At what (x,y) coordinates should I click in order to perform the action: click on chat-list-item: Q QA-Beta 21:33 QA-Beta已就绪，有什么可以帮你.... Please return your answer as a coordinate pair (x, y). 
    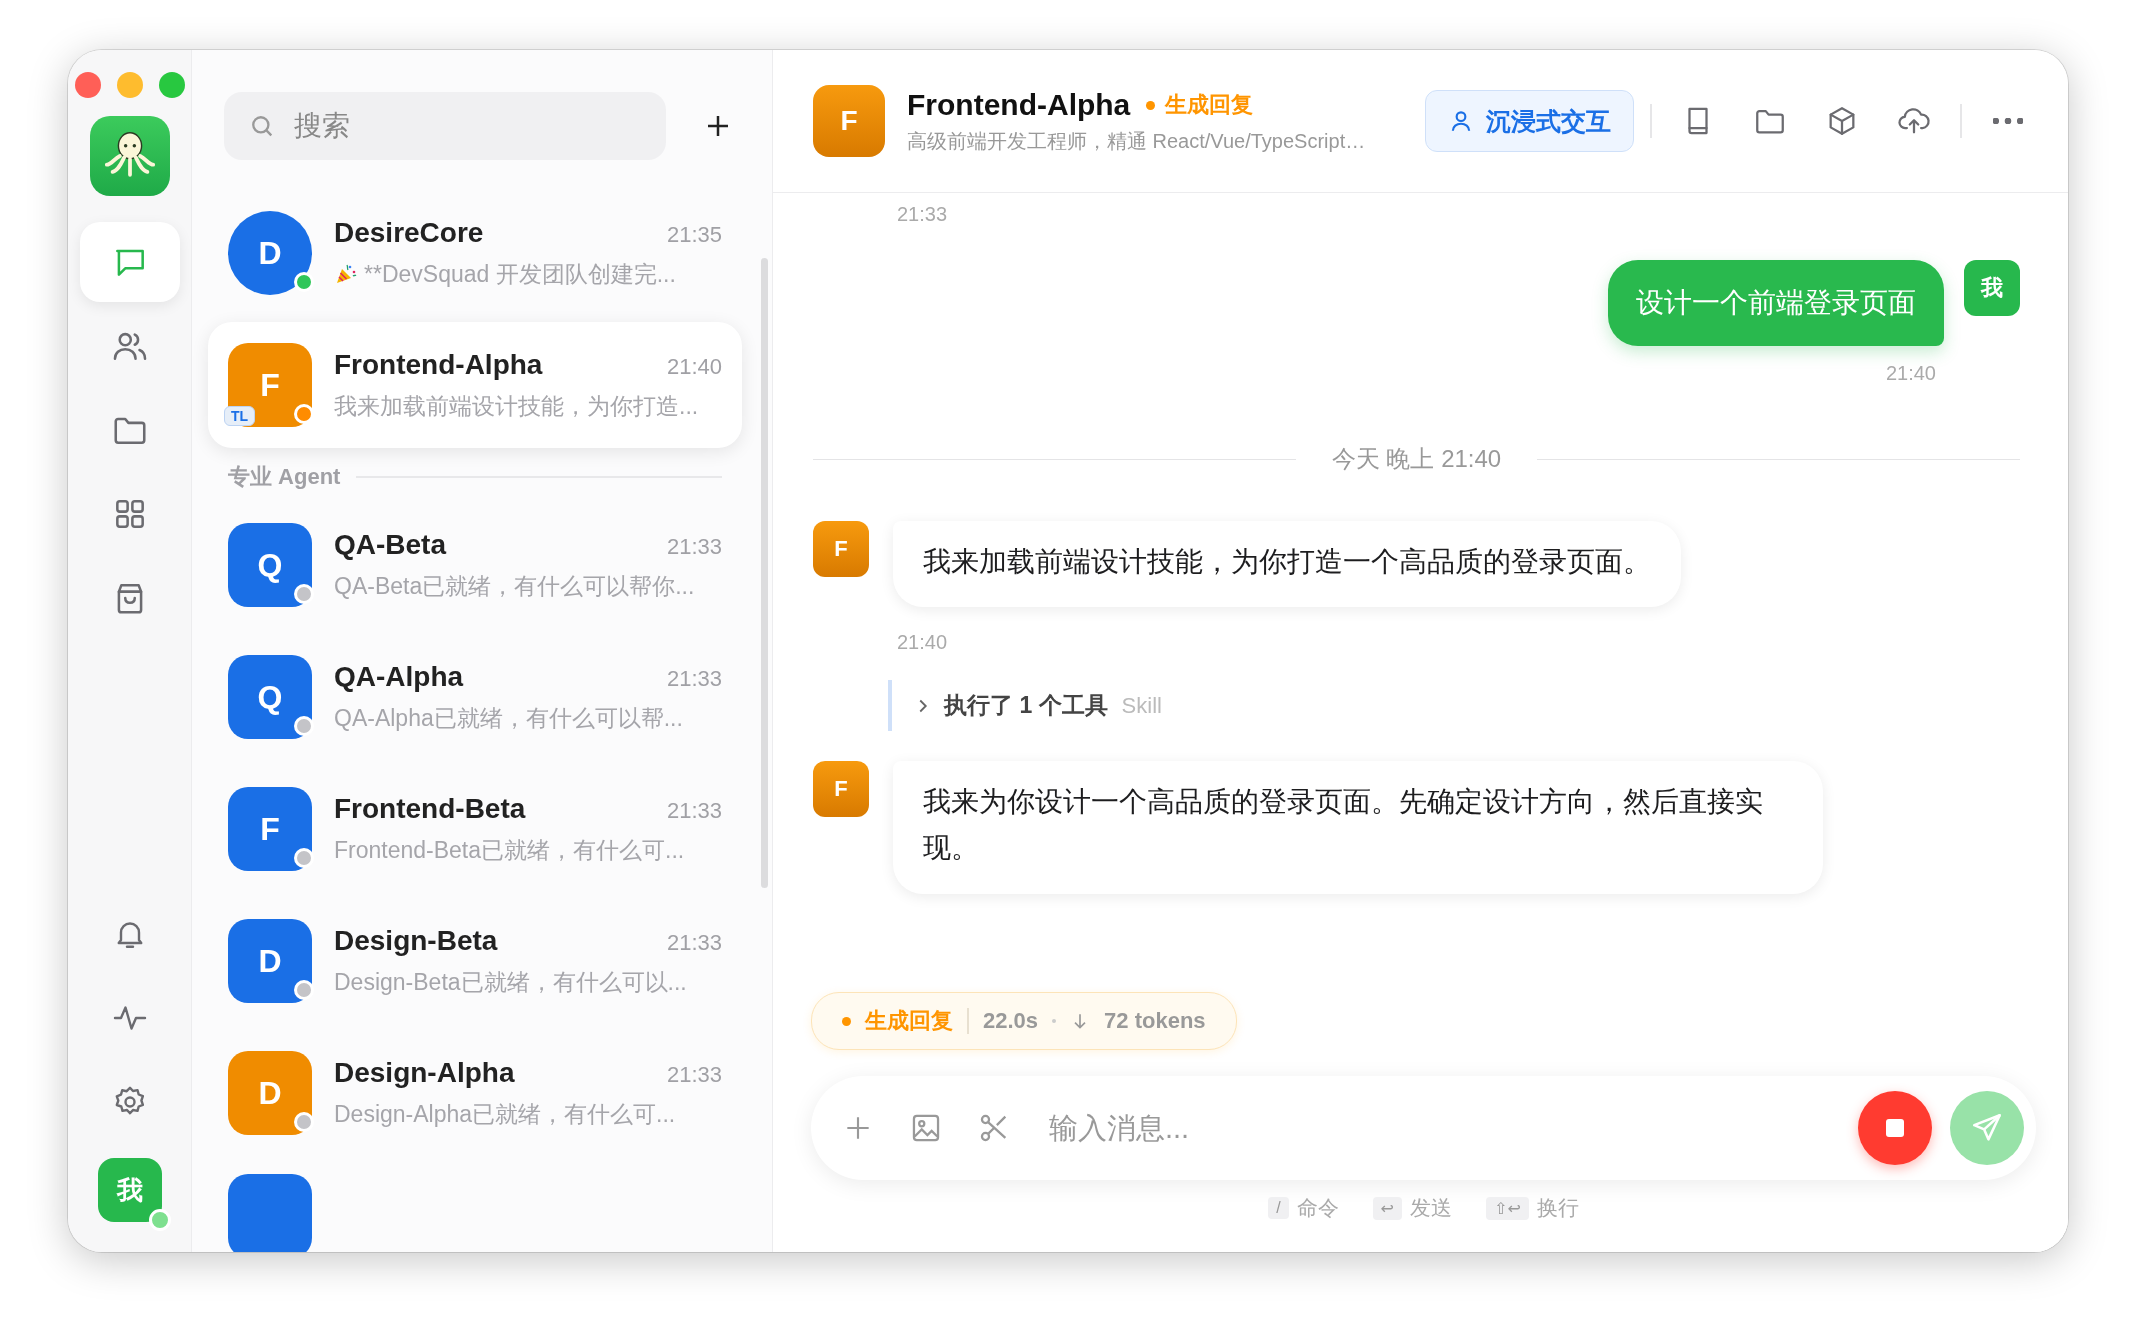
    Looking at the image, I should click on (475, 565).